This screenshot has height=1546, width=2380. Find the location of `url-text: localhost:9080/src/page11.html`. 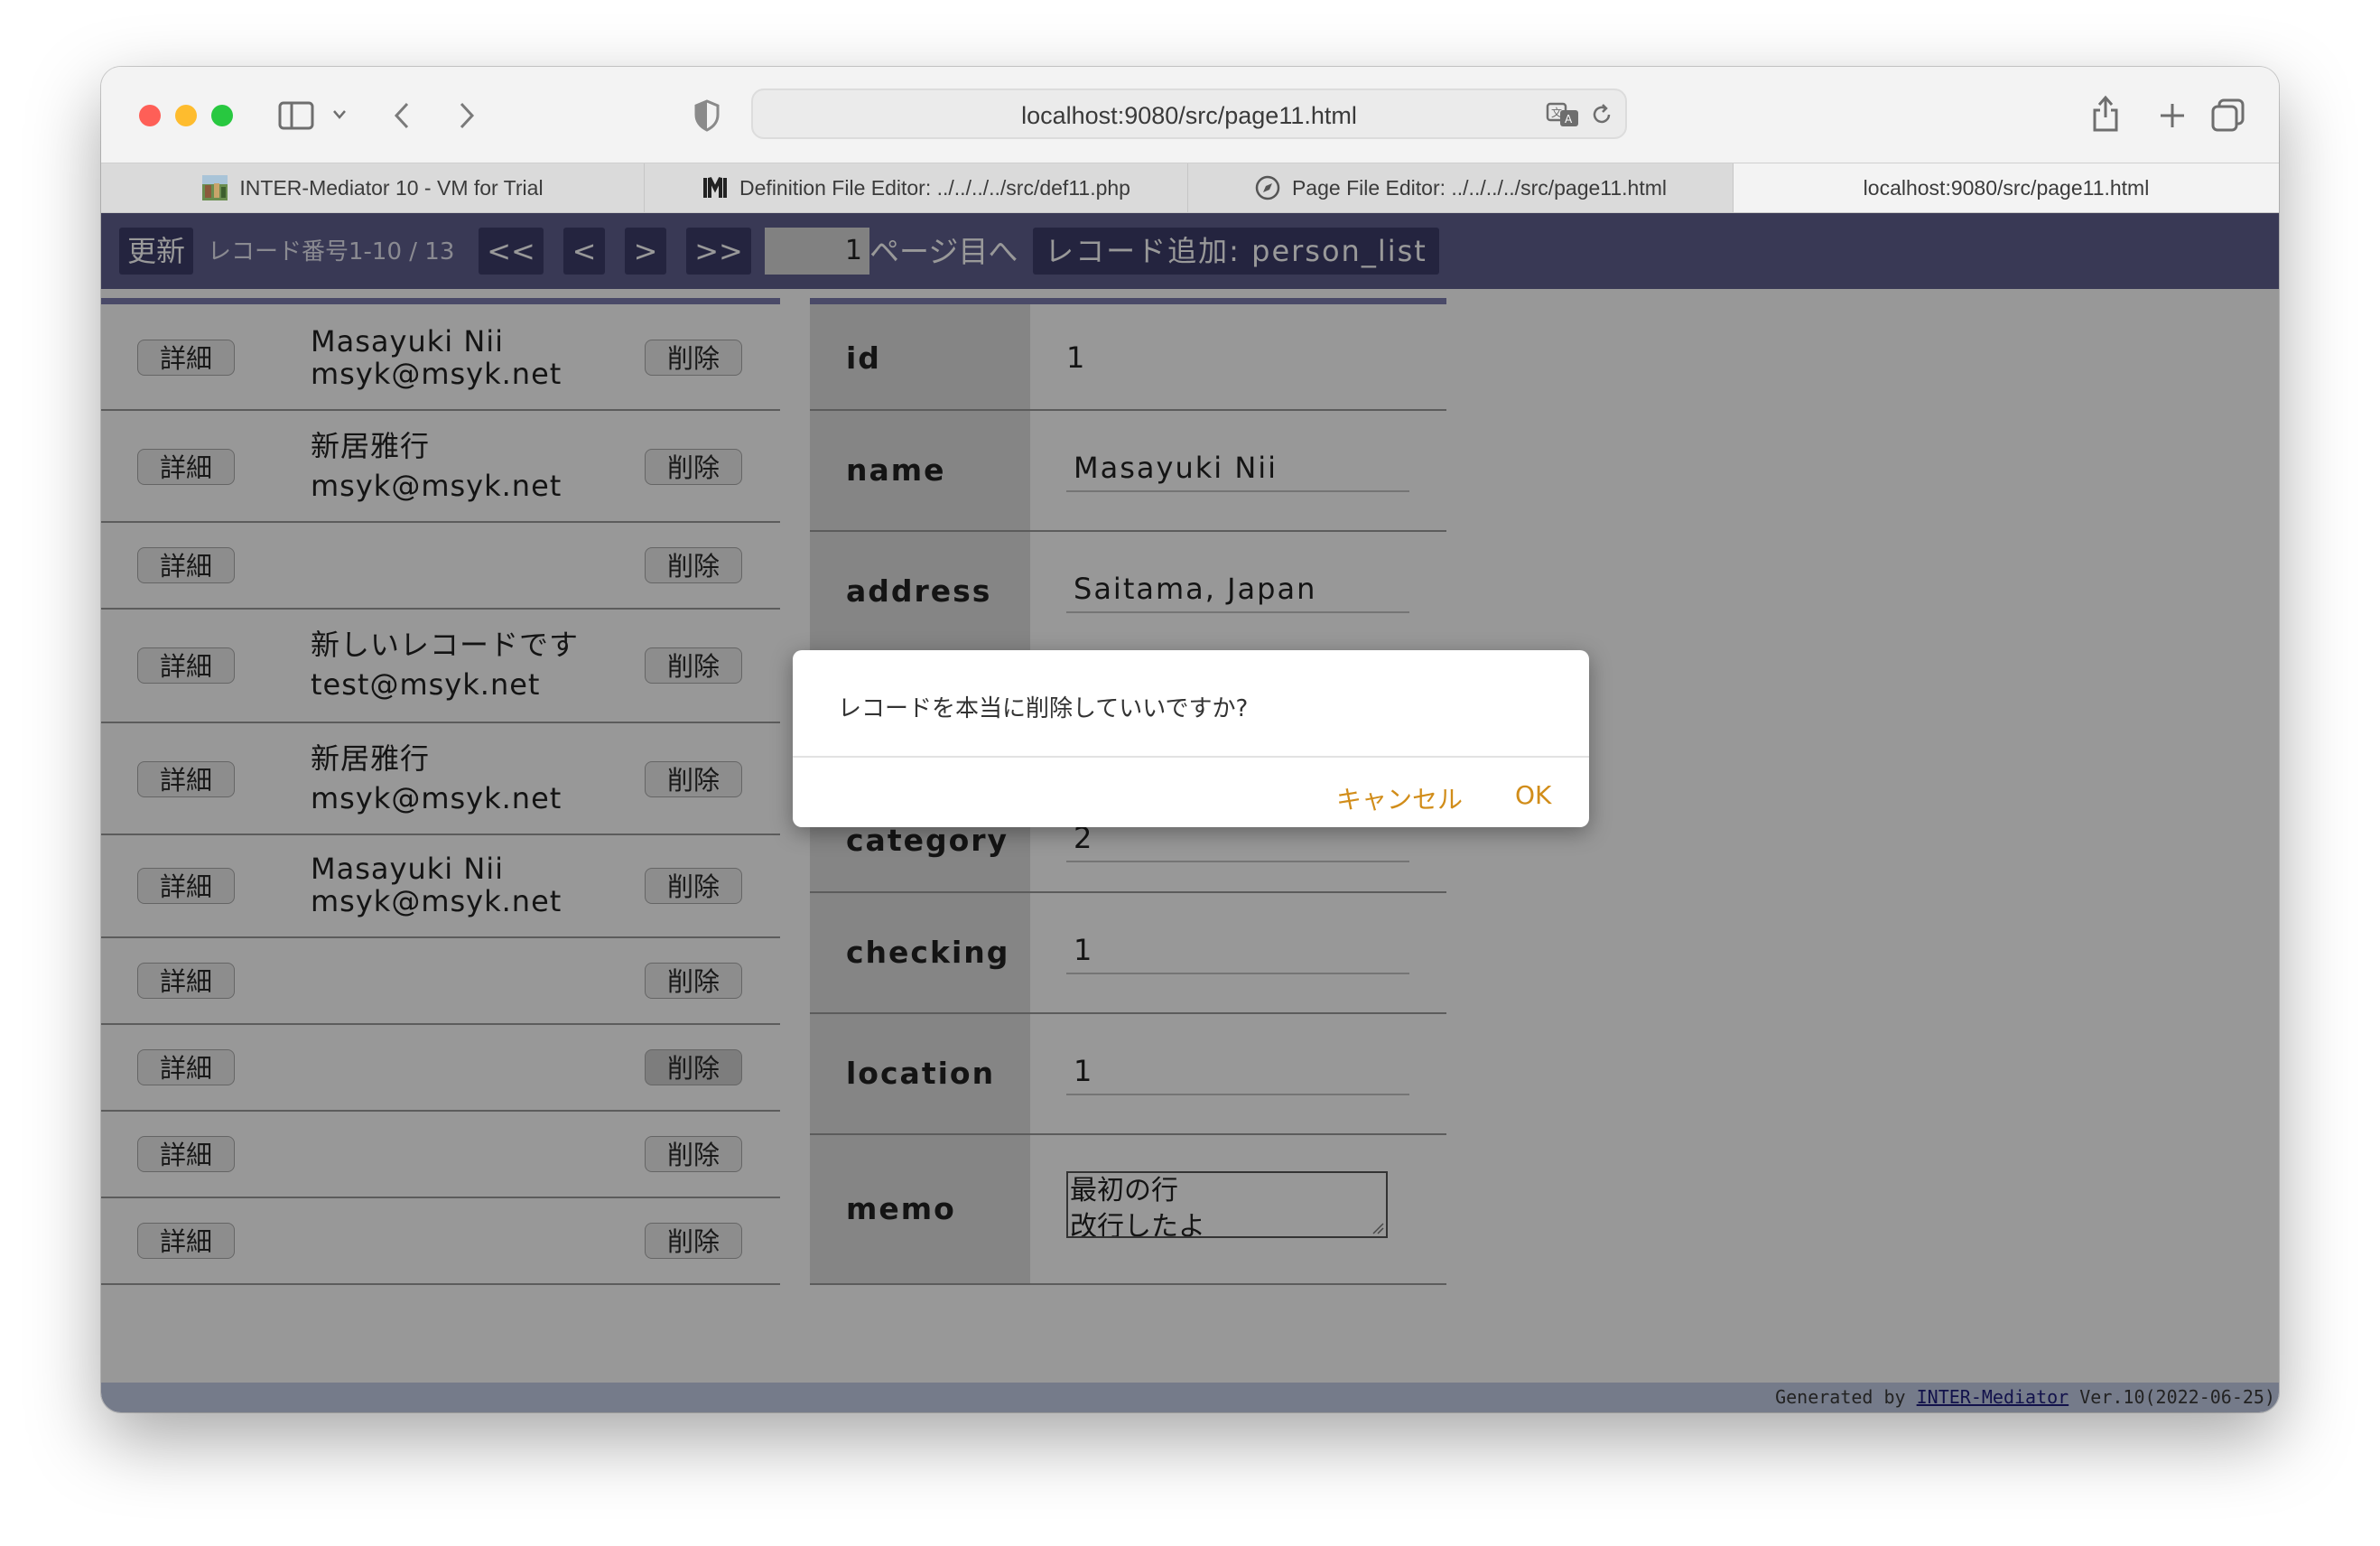

url-text: localhost:9080/src/page11.html is located at coordinates (1189, 116).